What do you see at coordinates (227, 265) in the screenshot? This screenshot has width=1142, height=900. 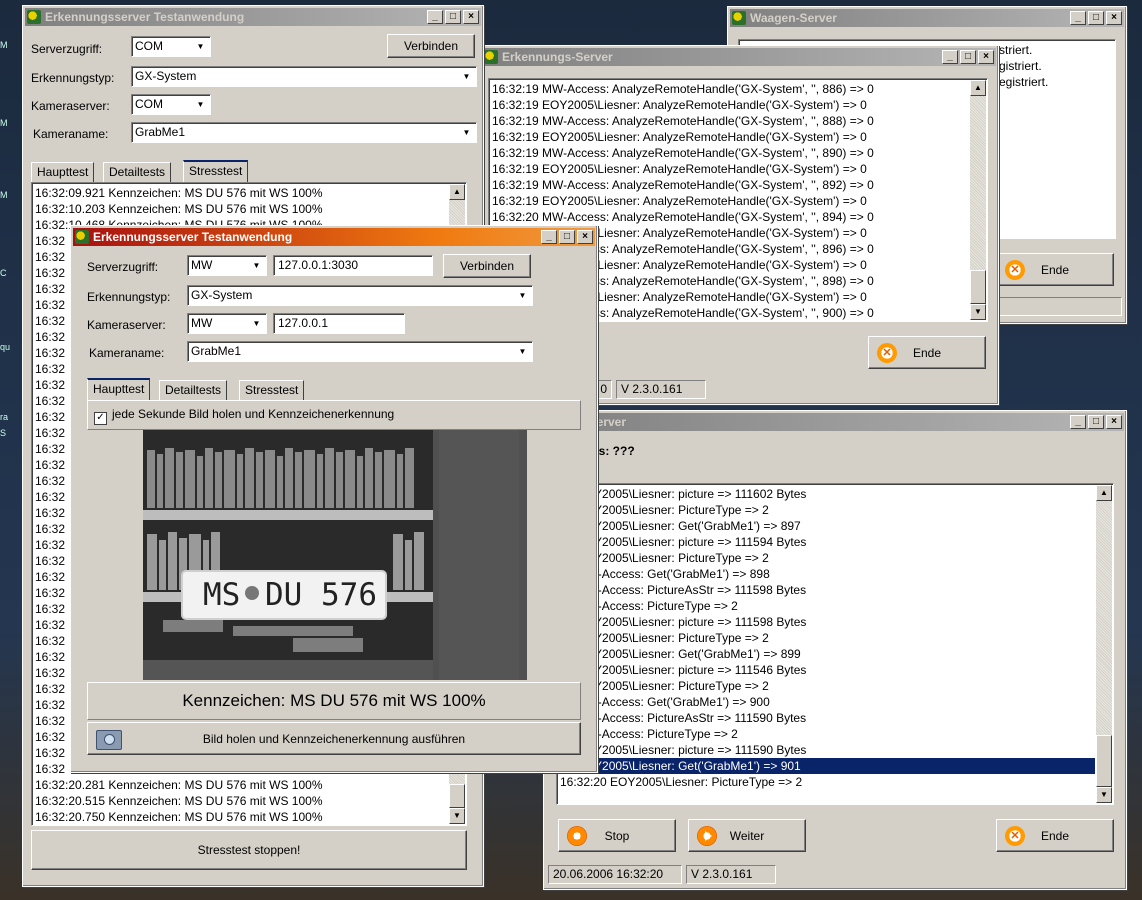 I see `serverzugriff-select: MW ▼` at bounding box center [227, 265].